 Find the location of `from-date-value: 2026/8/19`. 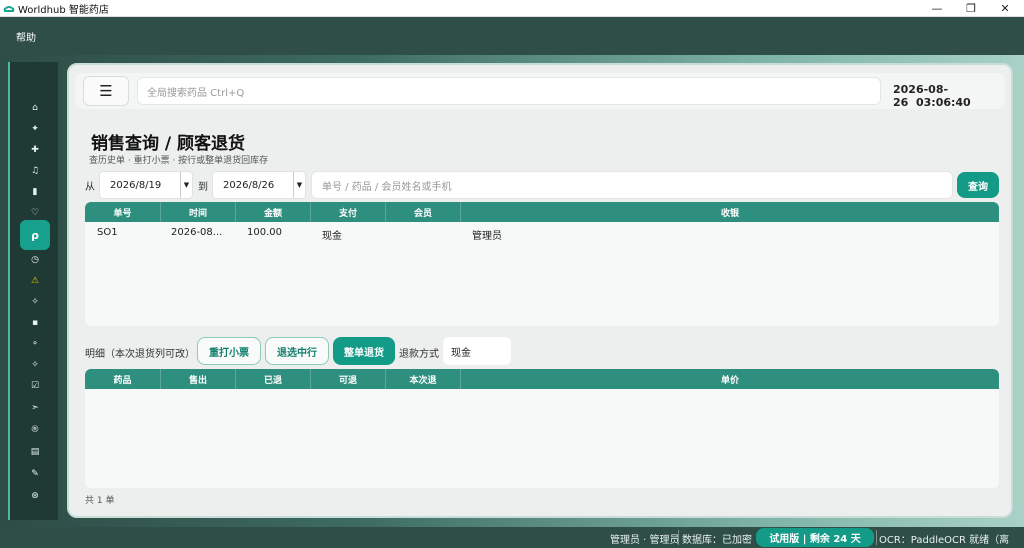

from-date-value: 2026/8/19 is located at coordinates (136, 185).